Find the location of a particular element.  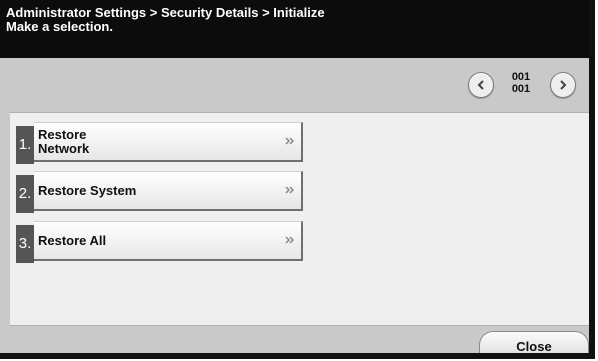

menu-item-label-line1: Restore is located at coordinates (62, 134).